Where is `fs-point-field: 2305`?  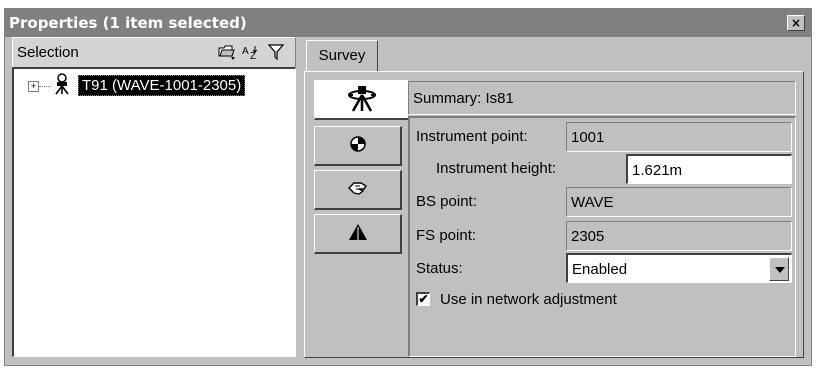 fs-point-field: 2305 is located at coordinates (679, 236).